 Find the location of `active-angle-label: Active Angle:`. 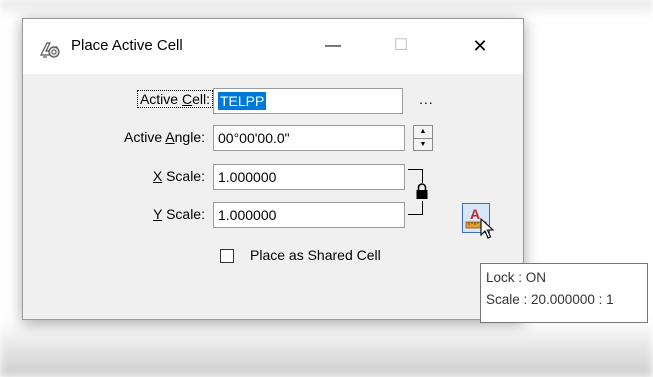

active-angle-label: Active Angle: is located at coordinates (164, 137).